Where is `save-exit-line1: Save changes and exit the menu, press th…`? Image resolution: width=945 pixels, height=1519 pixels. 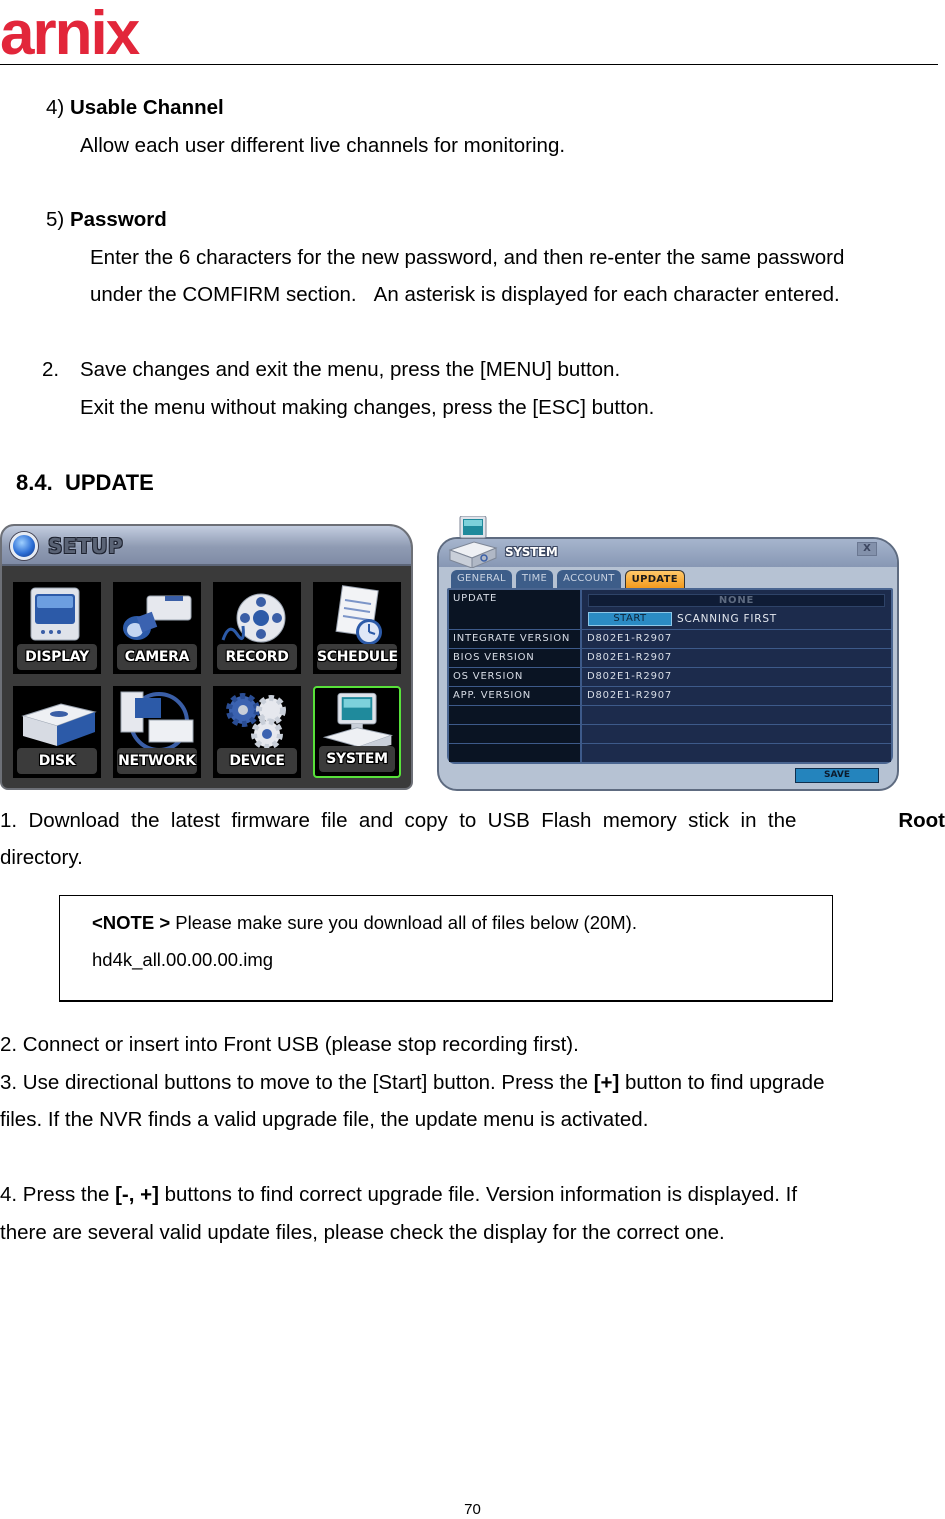
save-exit-line1: Save changes and exit the menu, press th… is located at coordinates (350, 369).